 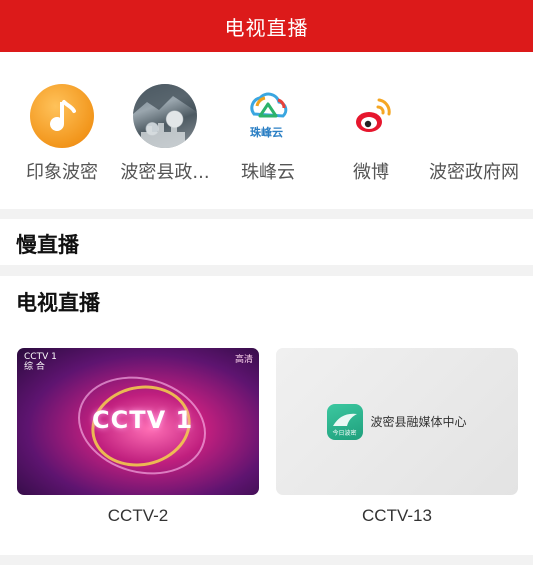 I want to click on music-note-icon, so click(x=62, y=116).